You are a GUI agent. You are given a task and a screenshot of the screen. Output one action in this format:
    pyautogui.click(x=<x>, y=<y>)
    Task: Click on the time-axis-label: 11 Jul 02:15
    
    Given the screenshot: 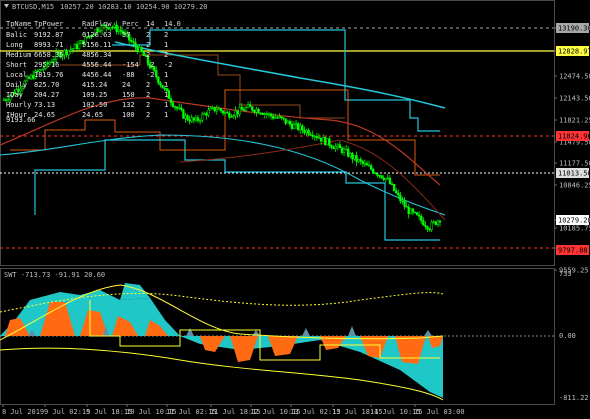 What is the action you would take?
    pyautogui.click(x=191, y=412)
    